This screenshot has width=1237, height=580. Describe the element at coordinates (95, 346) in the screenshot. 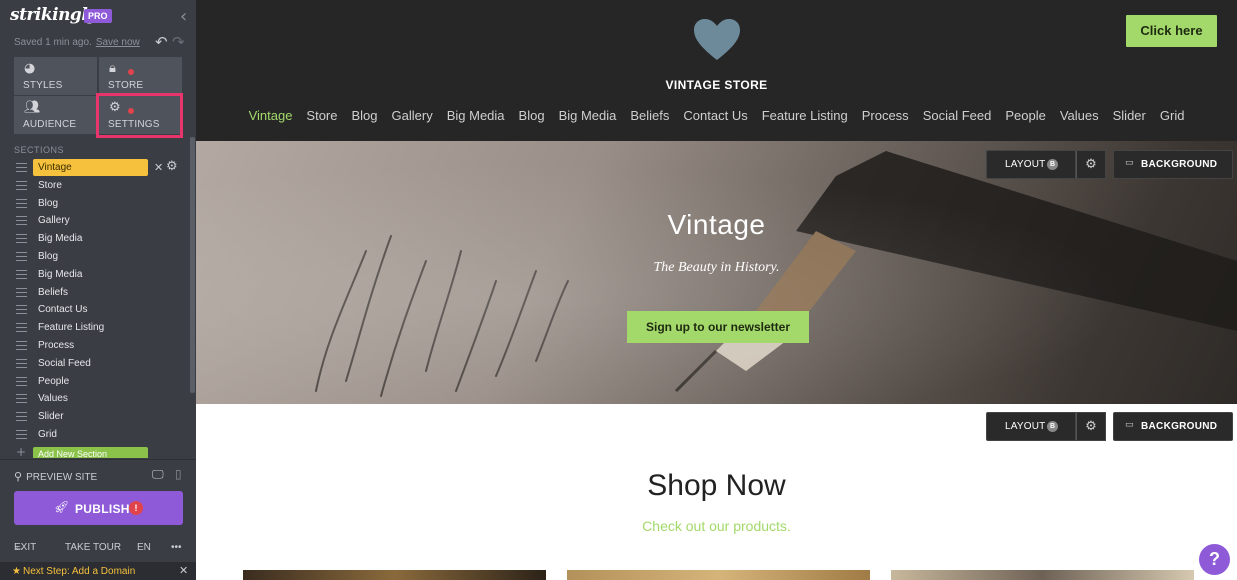

I see `section-item: Process` at that location.